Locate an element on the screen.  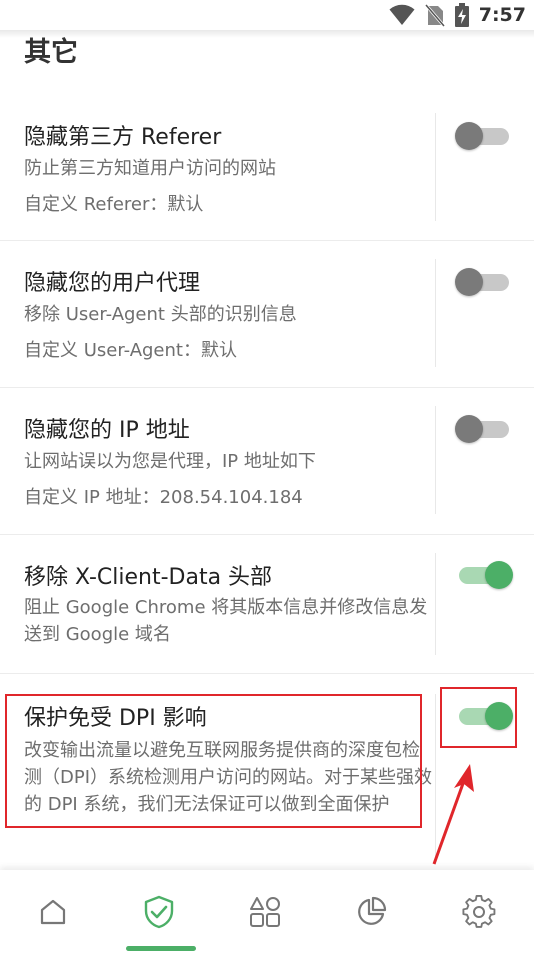
annotation-box-dpi-toggle is located at coordinates (478, 717).